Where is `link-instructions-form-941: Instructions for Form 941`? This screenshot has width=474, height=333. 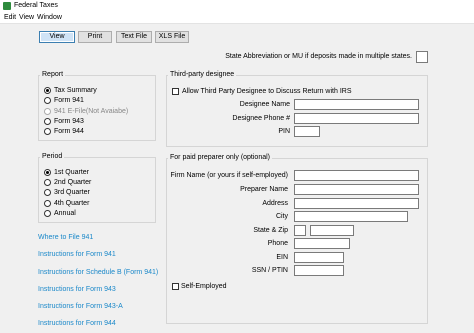
link-instructions-form-941: Instructions for Form 941 is located at coordinates (77, 254).